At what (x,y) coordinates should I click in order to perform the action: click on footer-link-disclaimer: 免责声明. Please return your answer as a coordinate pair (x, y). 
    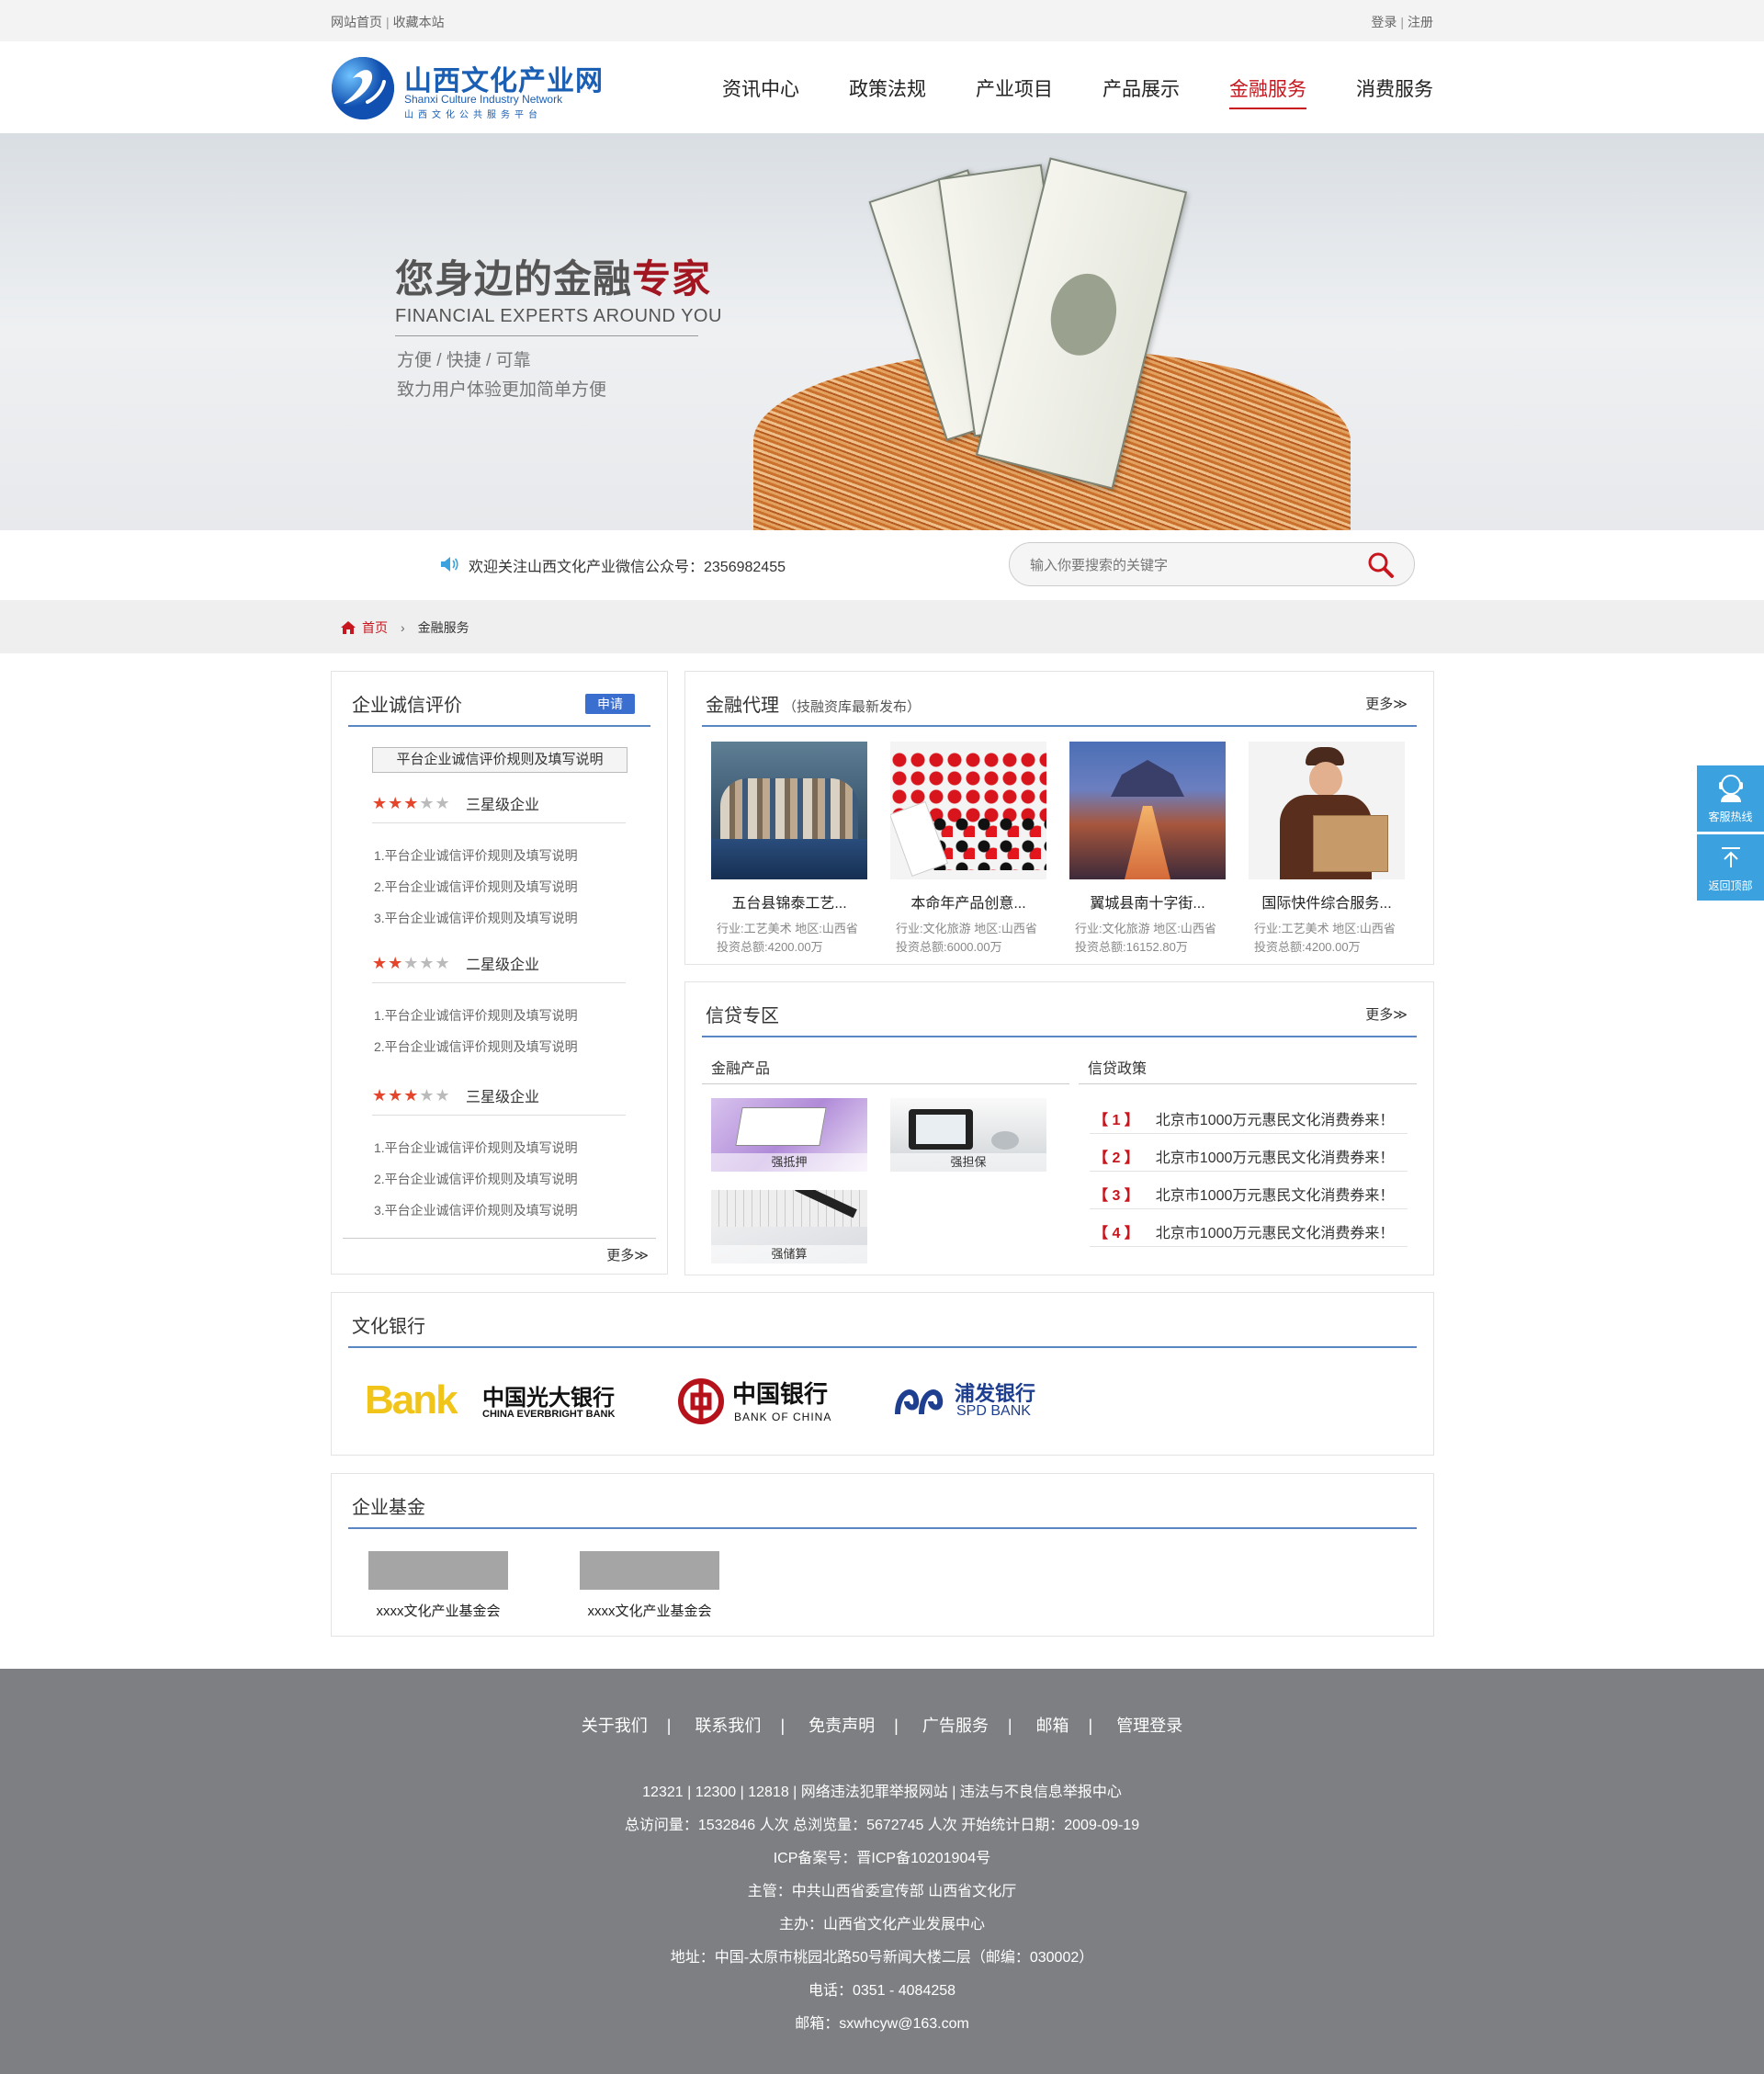
    Looking at the image, I should click on (842, 1726).